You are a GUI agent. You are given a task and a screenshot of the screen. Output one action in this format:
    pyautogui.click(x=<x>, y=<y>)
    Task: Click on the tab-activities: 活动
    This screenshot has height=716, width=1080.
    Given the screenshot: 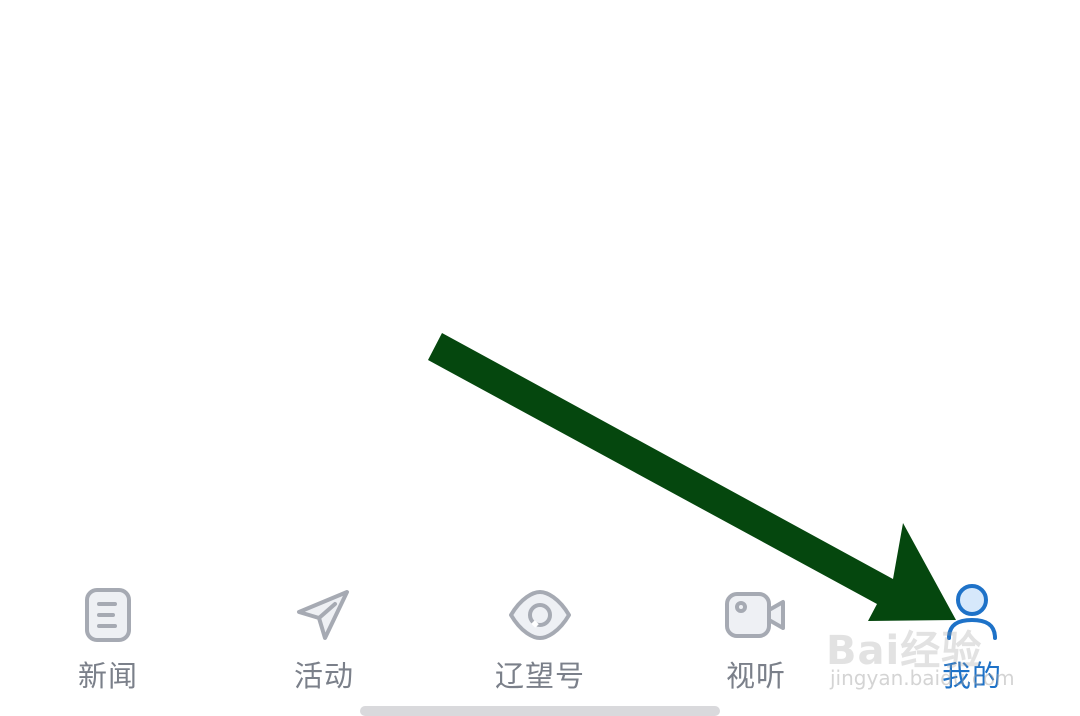 What is the action you would take?
    pyautogui.click(x=324, y=635)
    